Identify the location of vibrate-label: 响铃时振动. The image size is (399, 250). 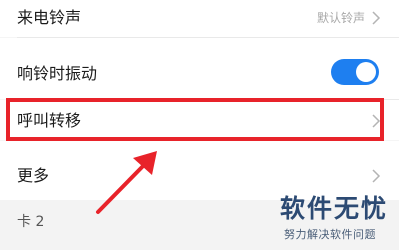
(57, 73).